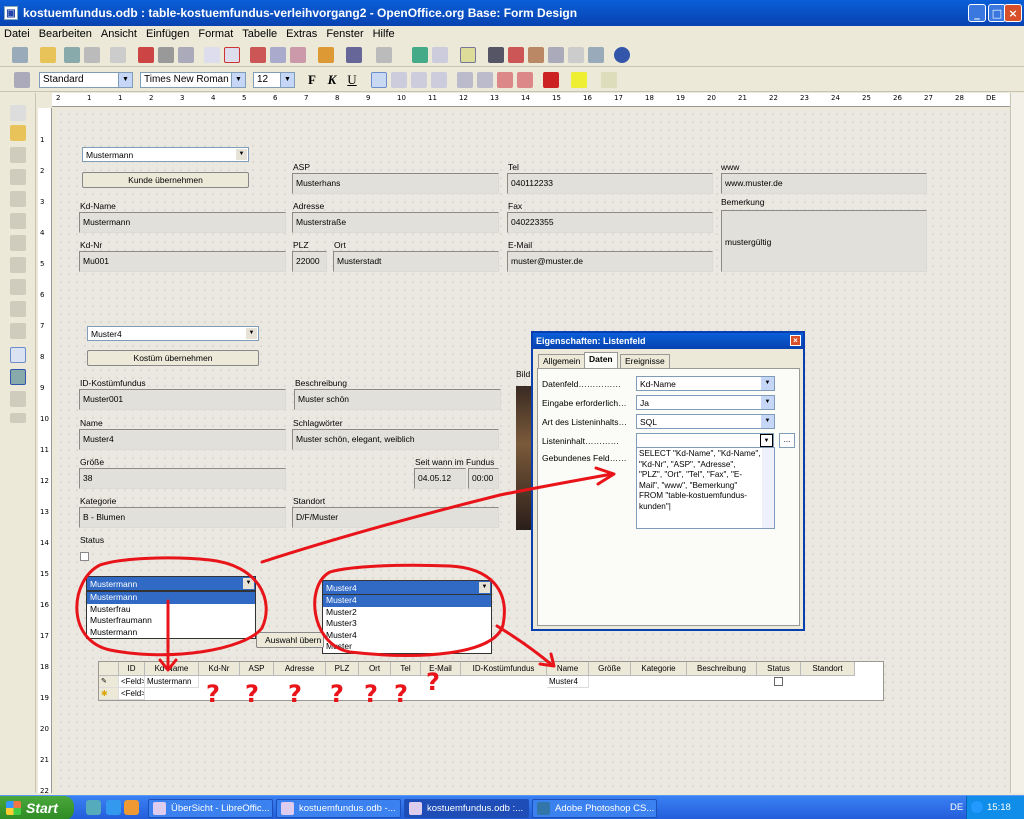 This screenshot has width=1024, height=819. I want to click on bemerkung-field: mustergültig, so click(824, 241).